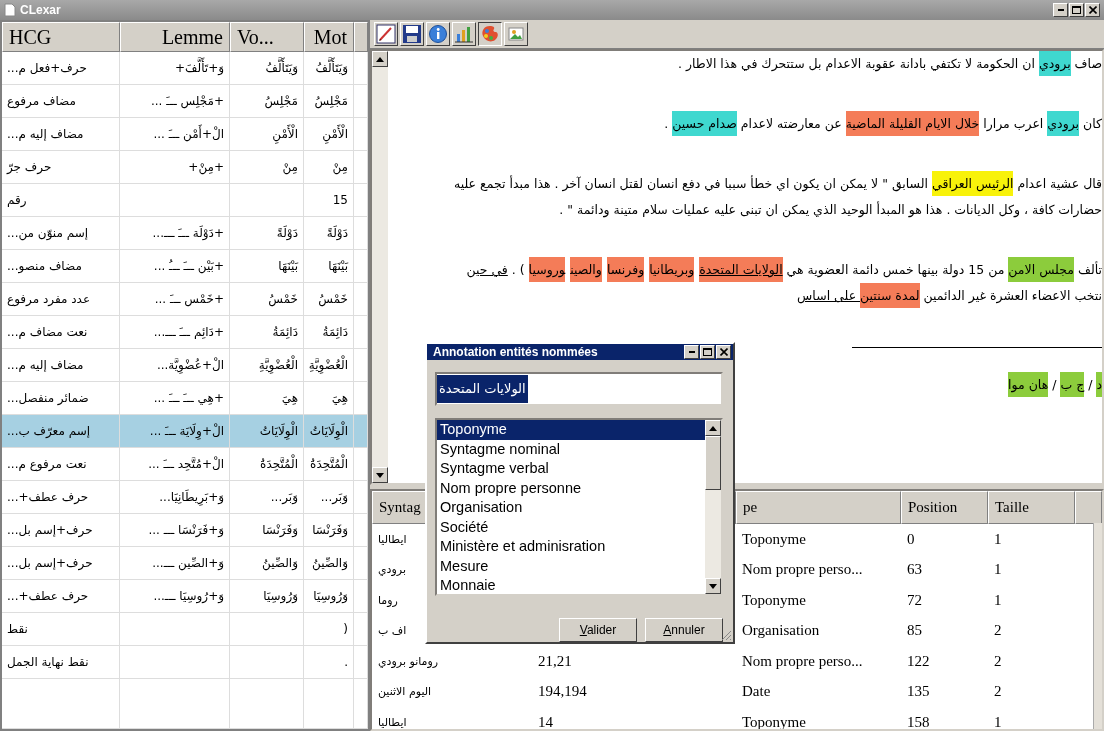 The width and height of the screenshot is (1104, 731). I want to click on entity-highlight: هان موا, so click(1028, 384).